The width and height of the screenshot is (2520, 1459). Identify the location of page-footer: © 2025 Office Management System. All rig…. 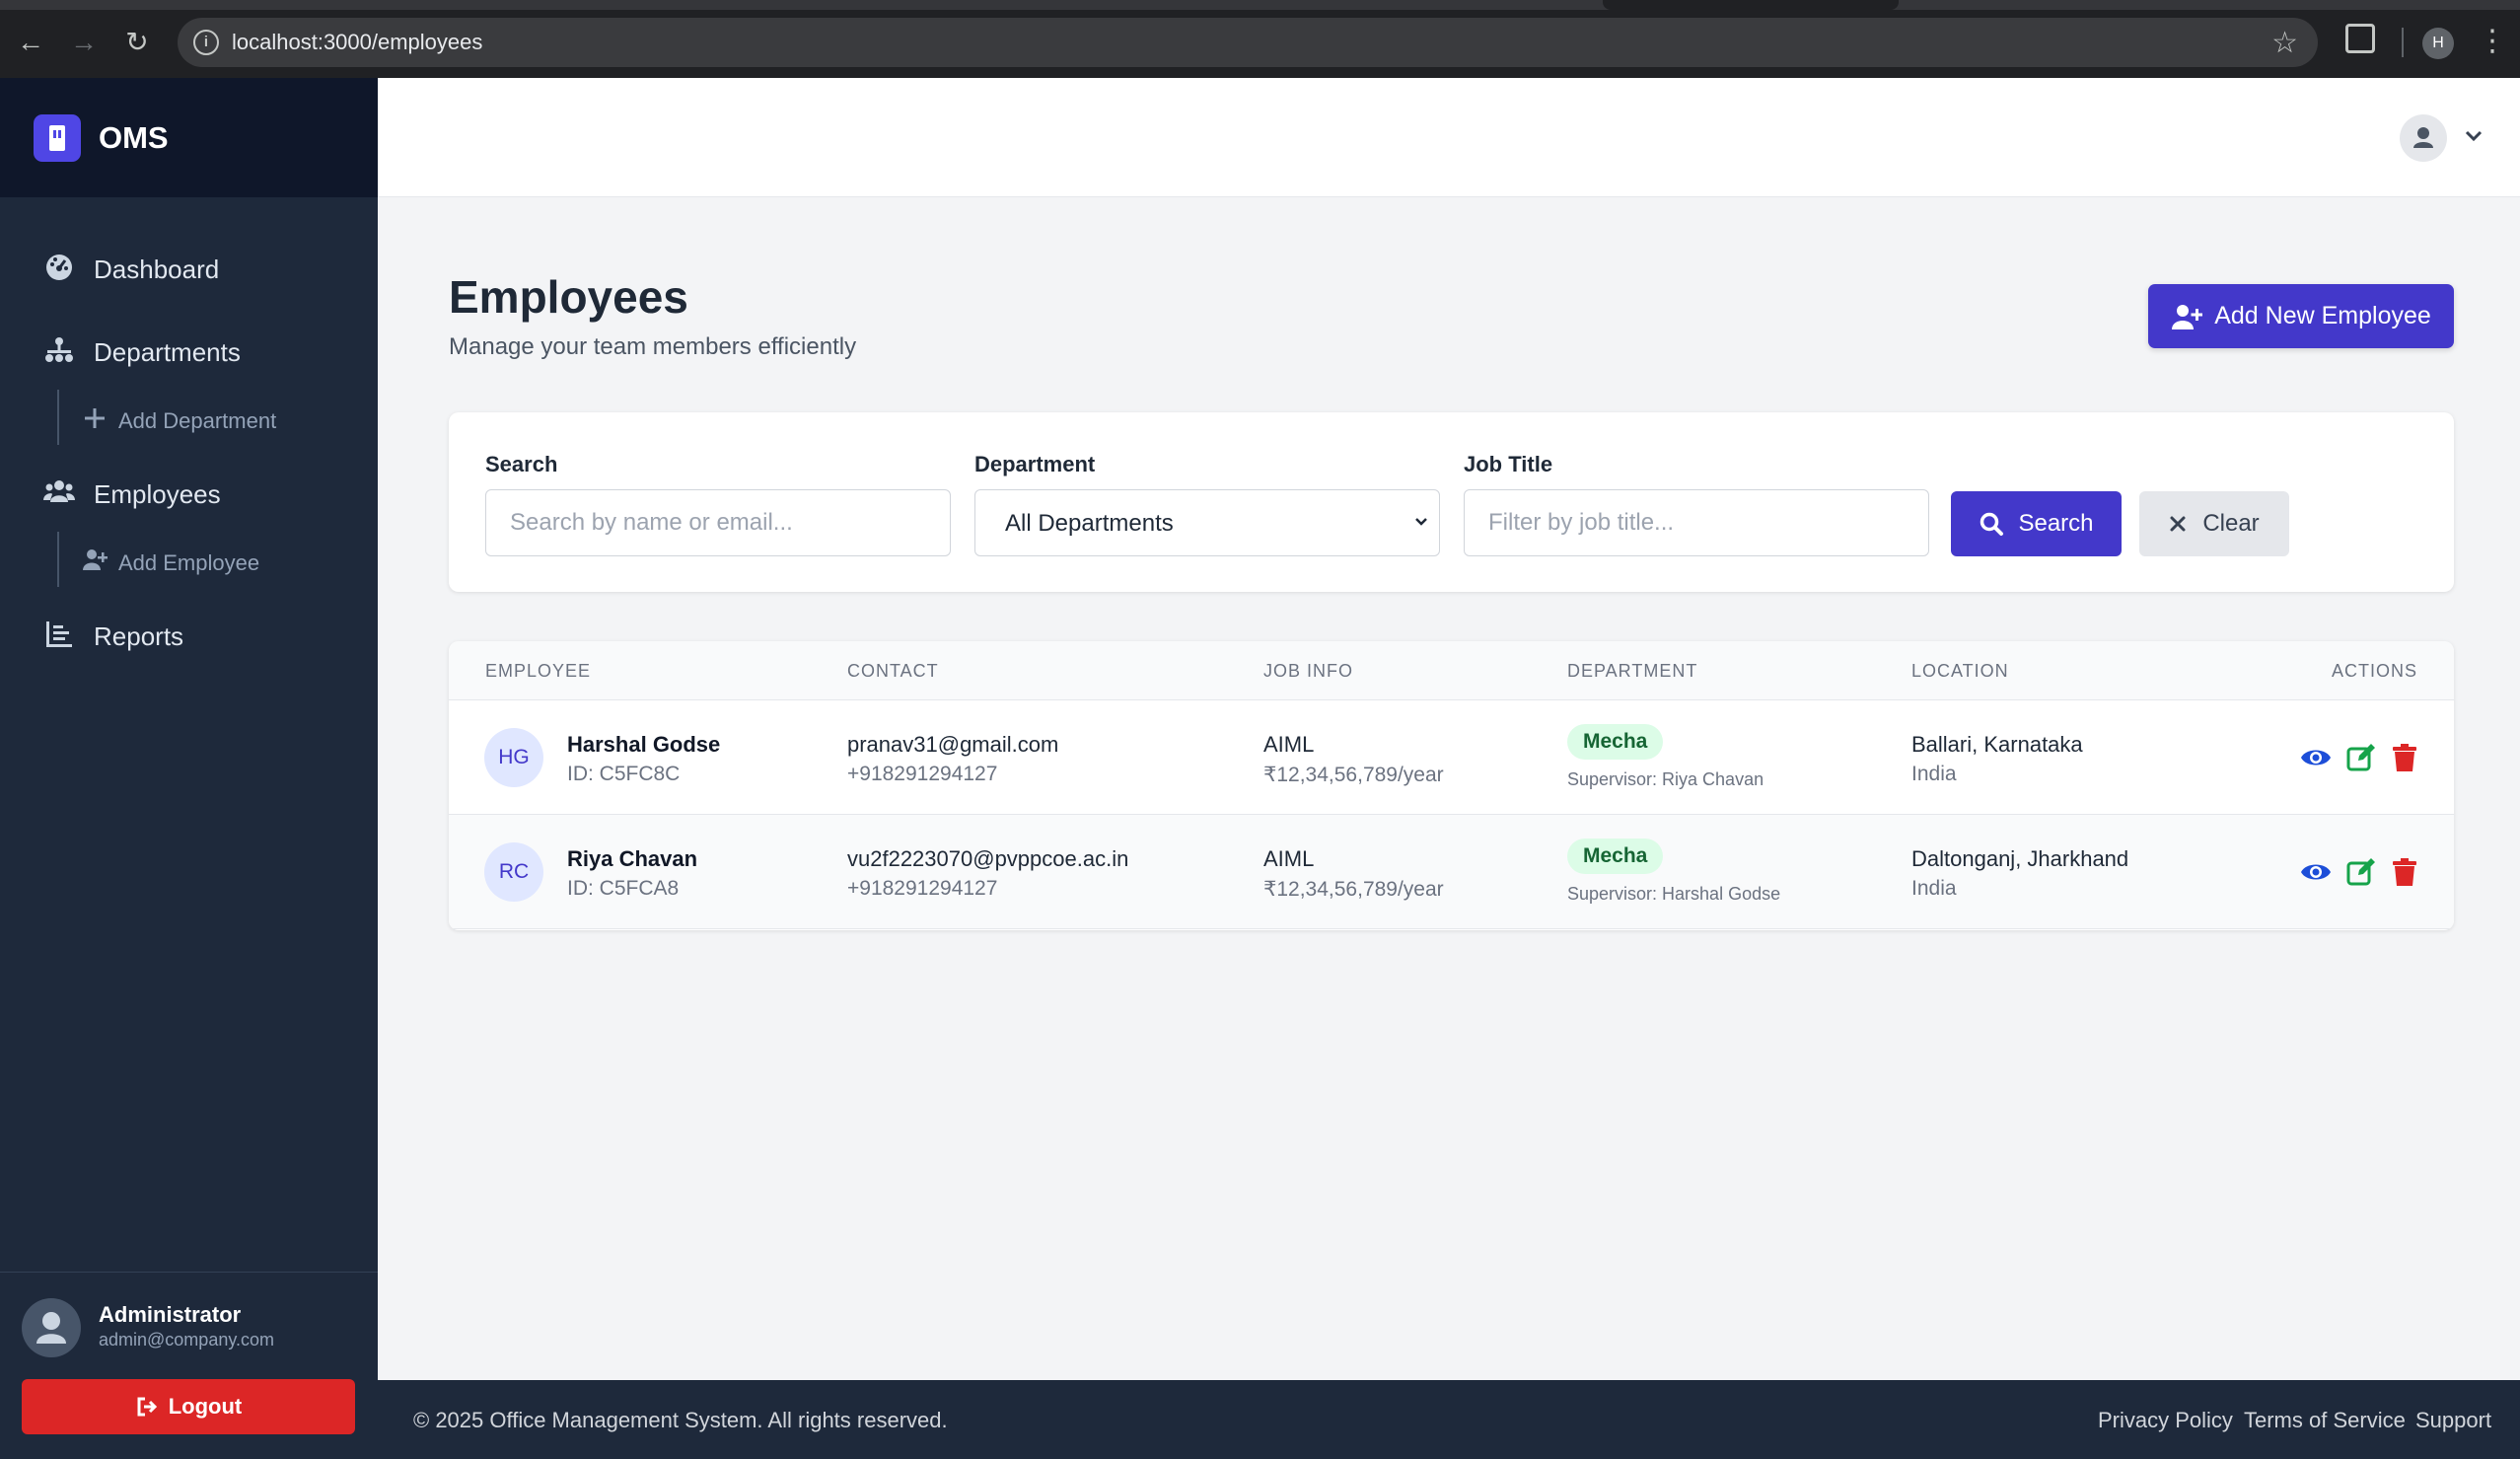
(1449, 1419).